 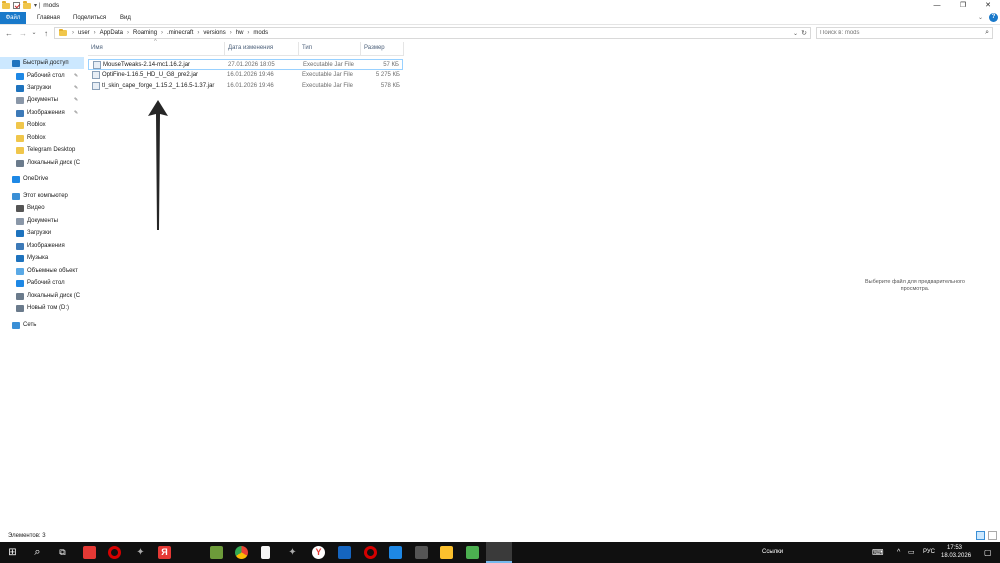 What do you see at coordinates (180, 33) in the screenshot?
I see `breadcrumb-minecraft: .minecraft` at bounding box center [180, 33].